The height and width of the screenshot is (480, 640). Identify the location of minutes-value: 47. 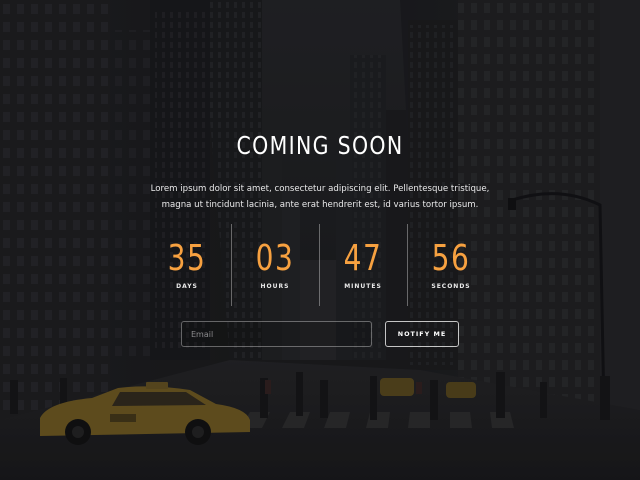
(363, 258).